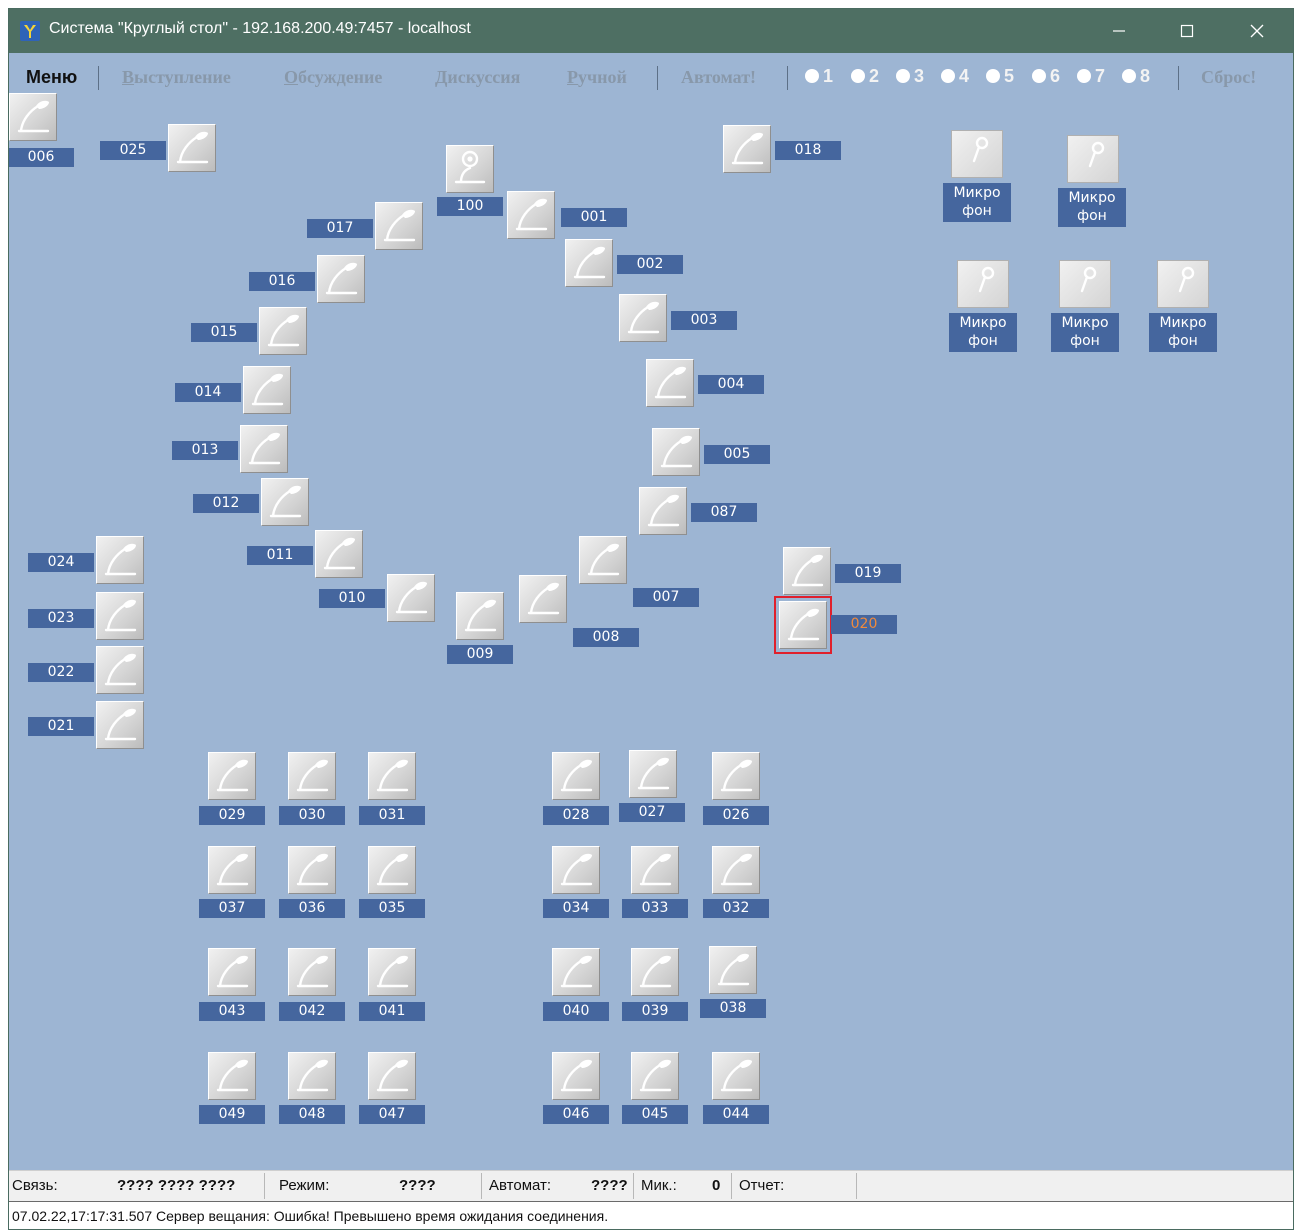 The image size is (1301, 1232). What do you see at coordinates (61, 562) in the screenshot?
I see `seat-024-label: 024` at bounding box center [61, 562].